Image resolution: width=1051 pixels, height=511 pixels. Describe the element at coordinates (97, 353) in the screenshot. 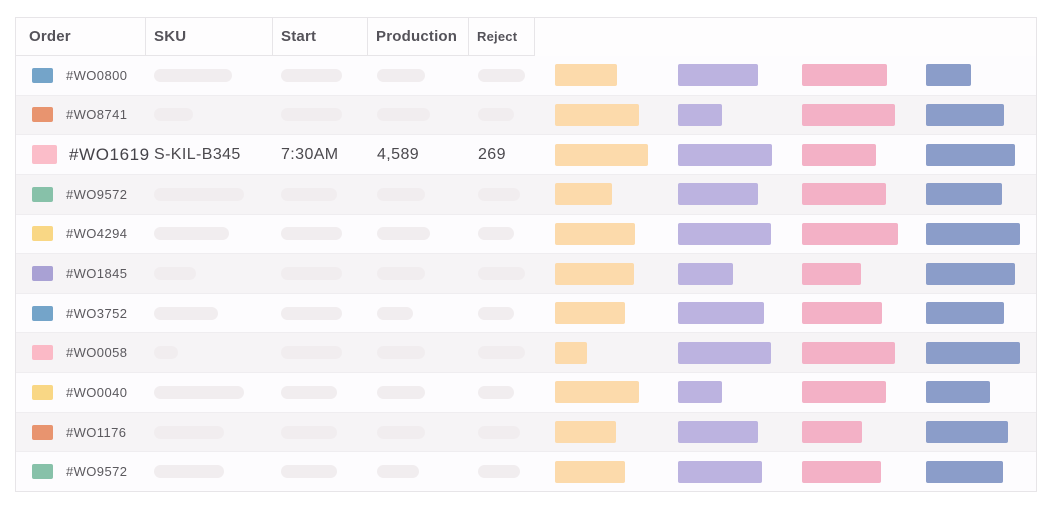

I see `order-id: #WO0058` at that location.